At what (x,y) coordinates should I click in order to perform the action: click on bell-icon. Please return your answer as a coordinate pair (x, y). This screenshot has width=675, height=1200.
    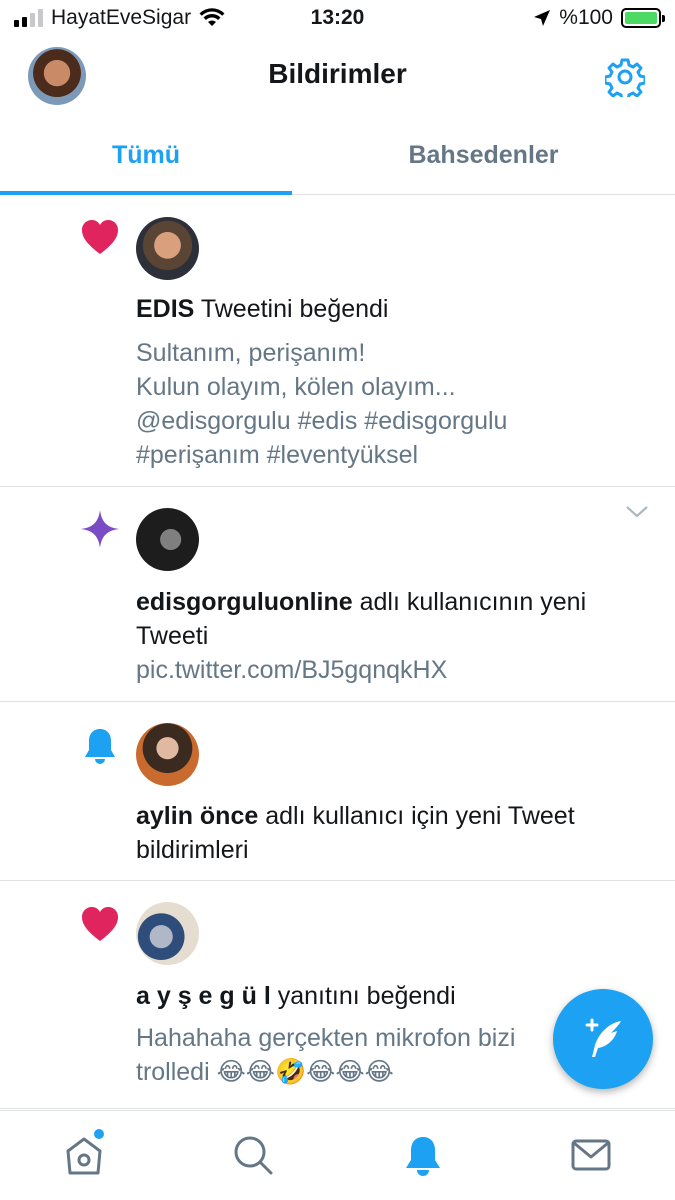
    Looking at the image, I should click on (100, 746).